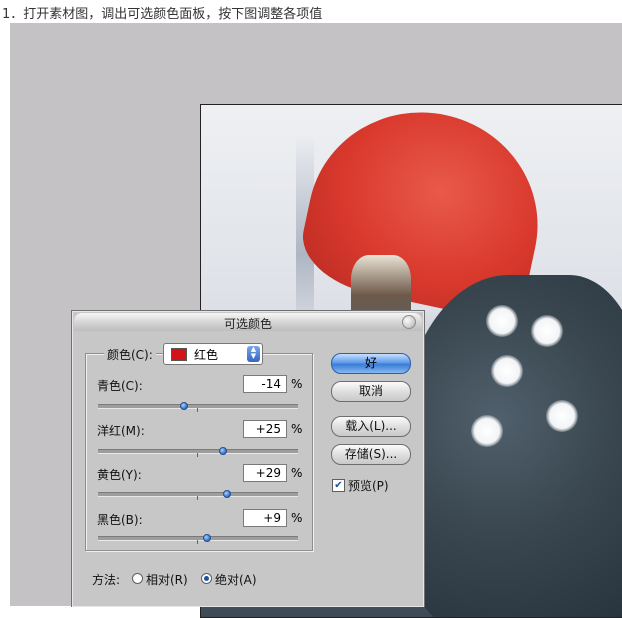 The image size is (622, 618). I want to click on cyan-input: -14, so click(265, 384).